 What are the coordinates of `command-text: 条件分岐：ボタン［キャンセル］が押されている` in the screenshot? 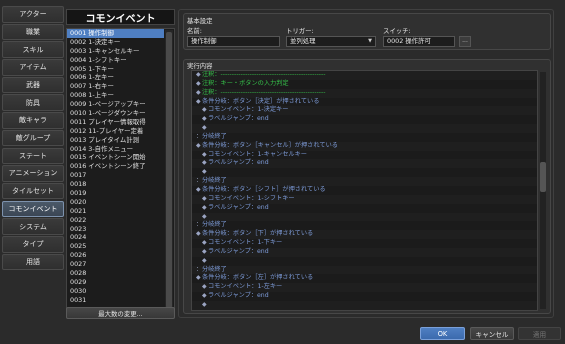 It's located at (270, 145).